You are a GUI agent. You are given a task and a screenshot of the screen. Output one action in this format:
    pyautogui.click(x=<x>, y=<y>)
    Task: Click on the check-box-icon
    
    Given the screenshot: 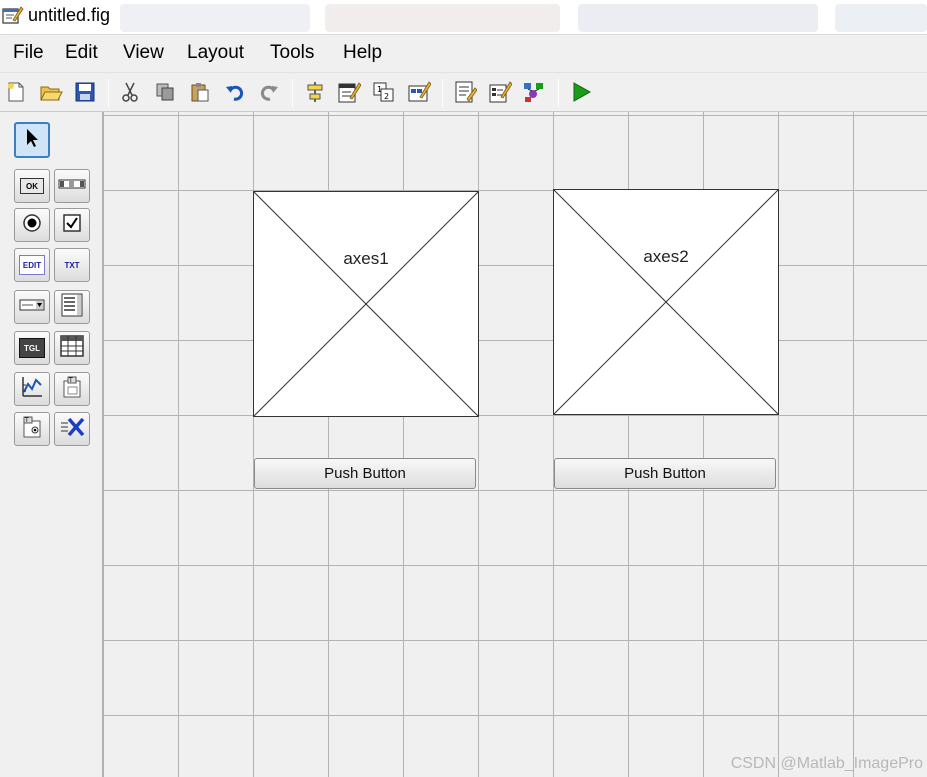 What is the action you would take?
    pyautogui.click(x=72, y=225)
    